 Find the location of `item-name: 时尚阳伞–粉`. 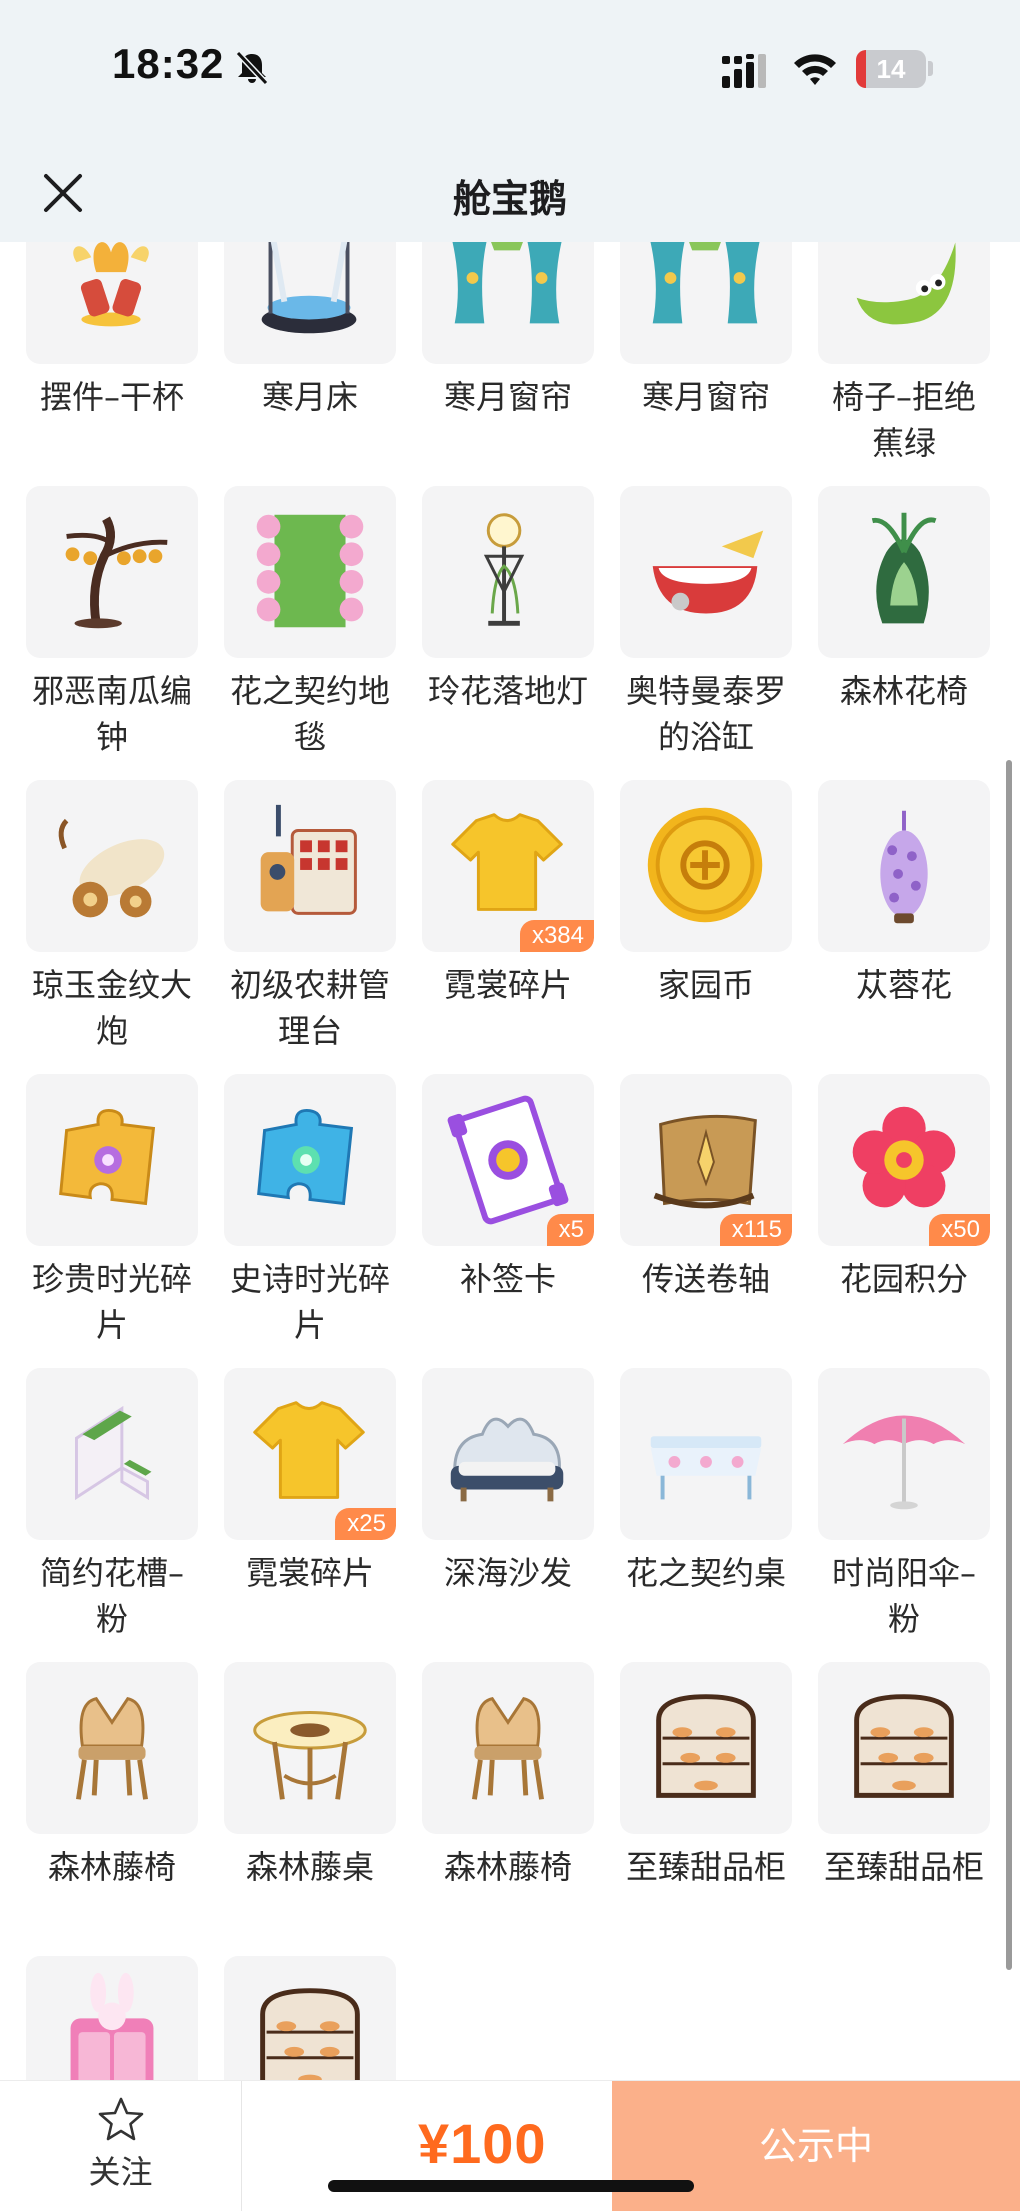

item-name: 时尚阳伞–粉 is located at coordinates (903, 1596).